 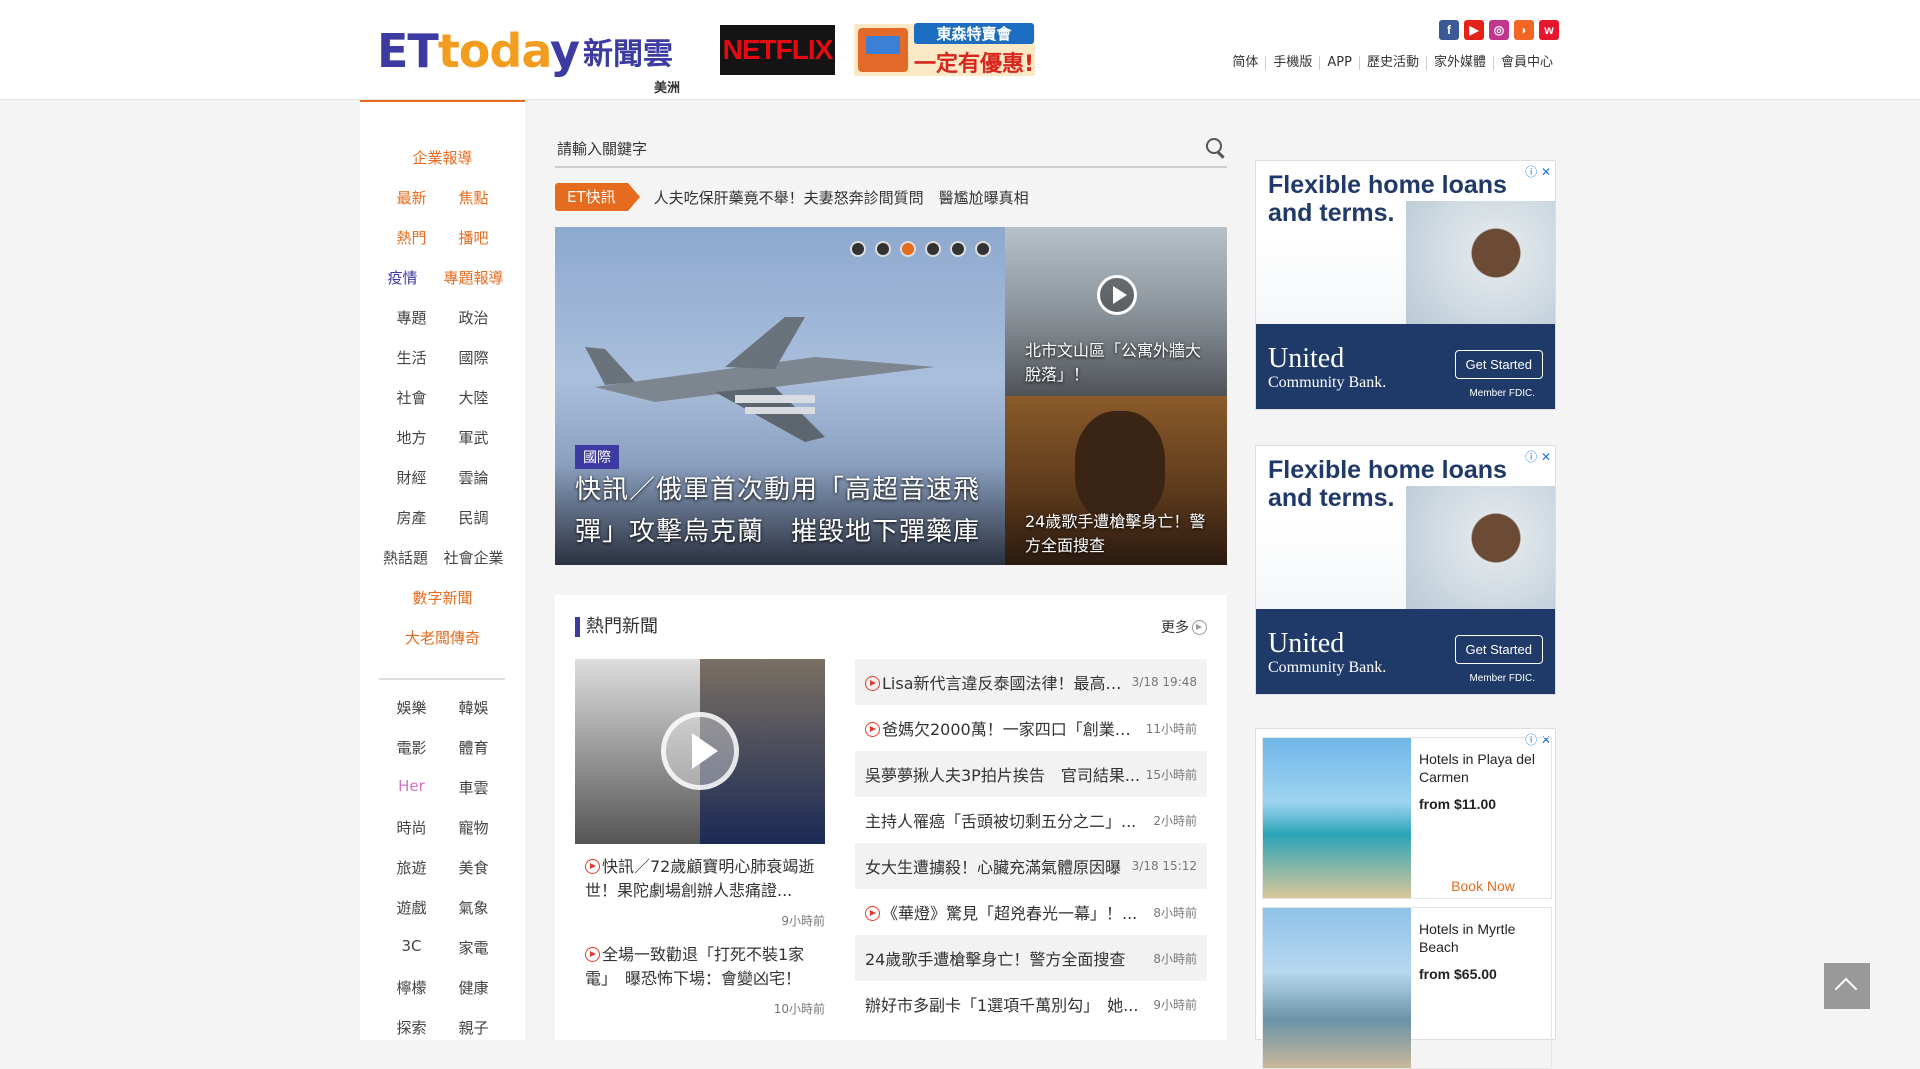 I want to click on sidebar-item: 家電, so click(x=474, y=947).